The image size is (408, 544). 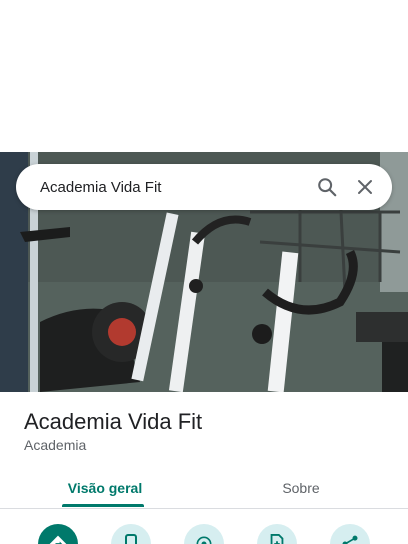 What do you see at coordinates (204, 540) in the screenshot?
I see `location-icon` at bounding box center [204, 540].